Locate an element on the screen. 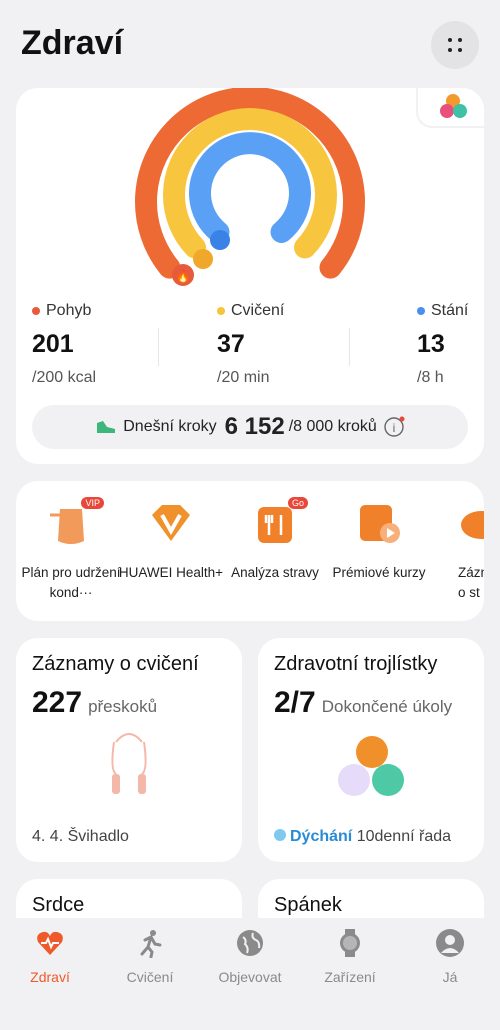  tile-title: Záznamy o cvičení is located at coordinates (115, 664).